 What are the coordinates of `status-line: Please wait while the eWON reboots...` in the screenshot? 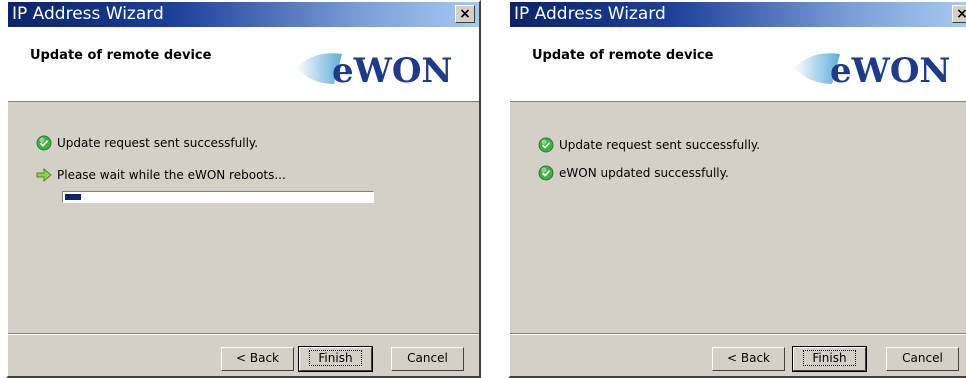 It's located at (161, 175).